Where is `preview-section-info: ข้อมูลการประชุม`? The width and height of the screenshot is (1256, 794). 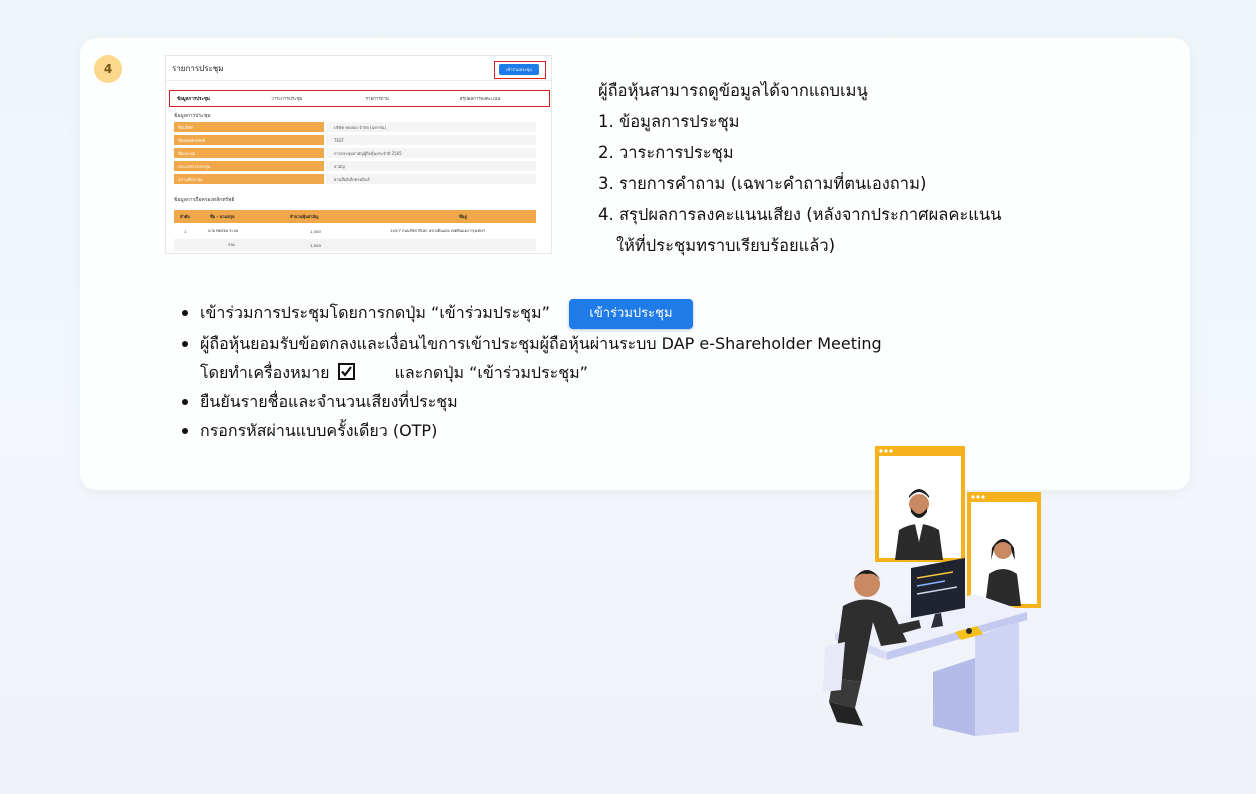
preview-section-info: ข้อมูลการประชุม is located at coordinates (192, 116).